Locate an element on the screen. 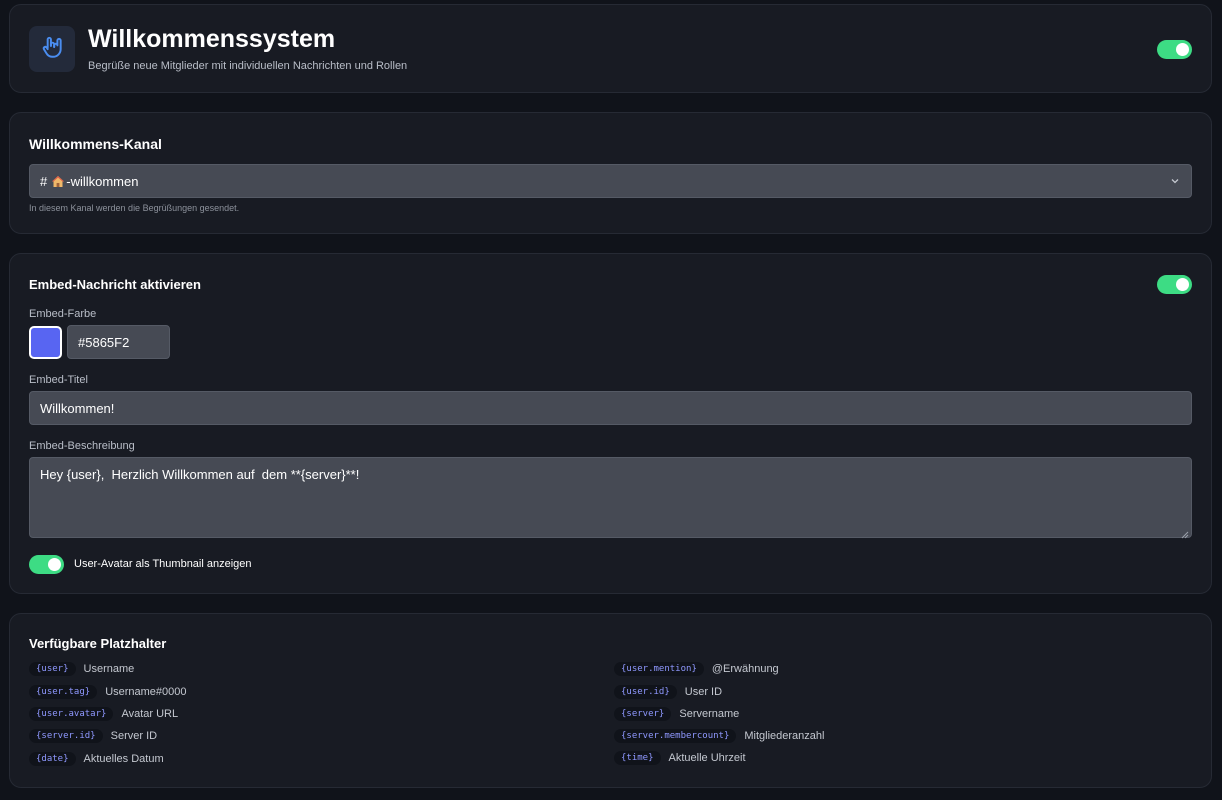  placeholder-item: {user.mention} @Erwähnung is located at coordinates (696, 669).